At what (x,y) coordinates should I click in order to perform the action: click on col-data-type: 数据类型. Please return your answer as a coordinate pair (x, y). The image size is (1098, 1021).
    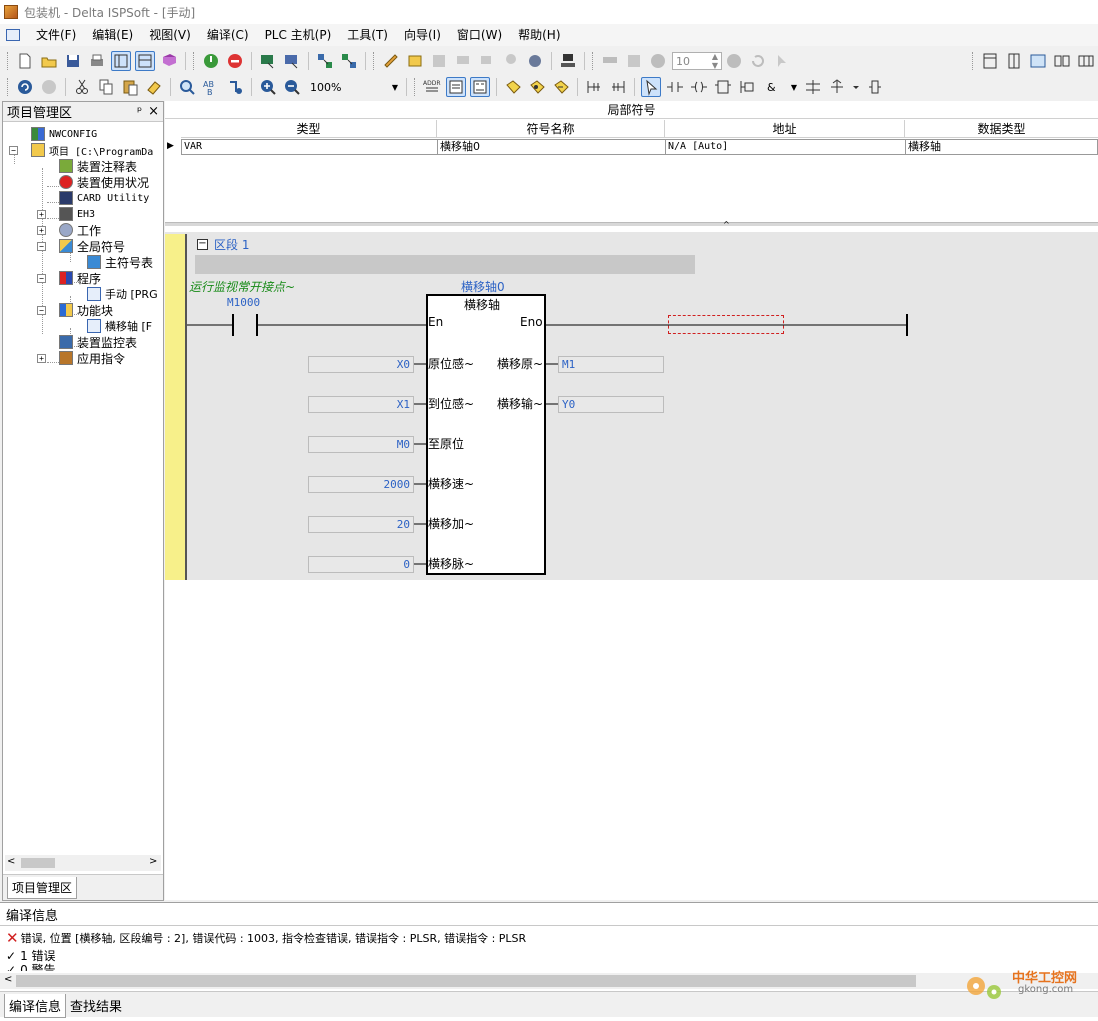
    Looking at the image, I should click on (1001, 129).